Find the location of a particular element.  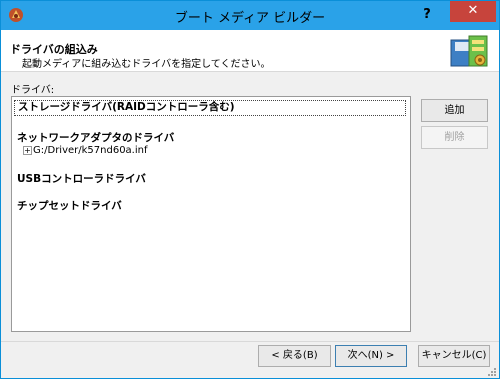

expand-icon: + is located at coordinates (27, 150).